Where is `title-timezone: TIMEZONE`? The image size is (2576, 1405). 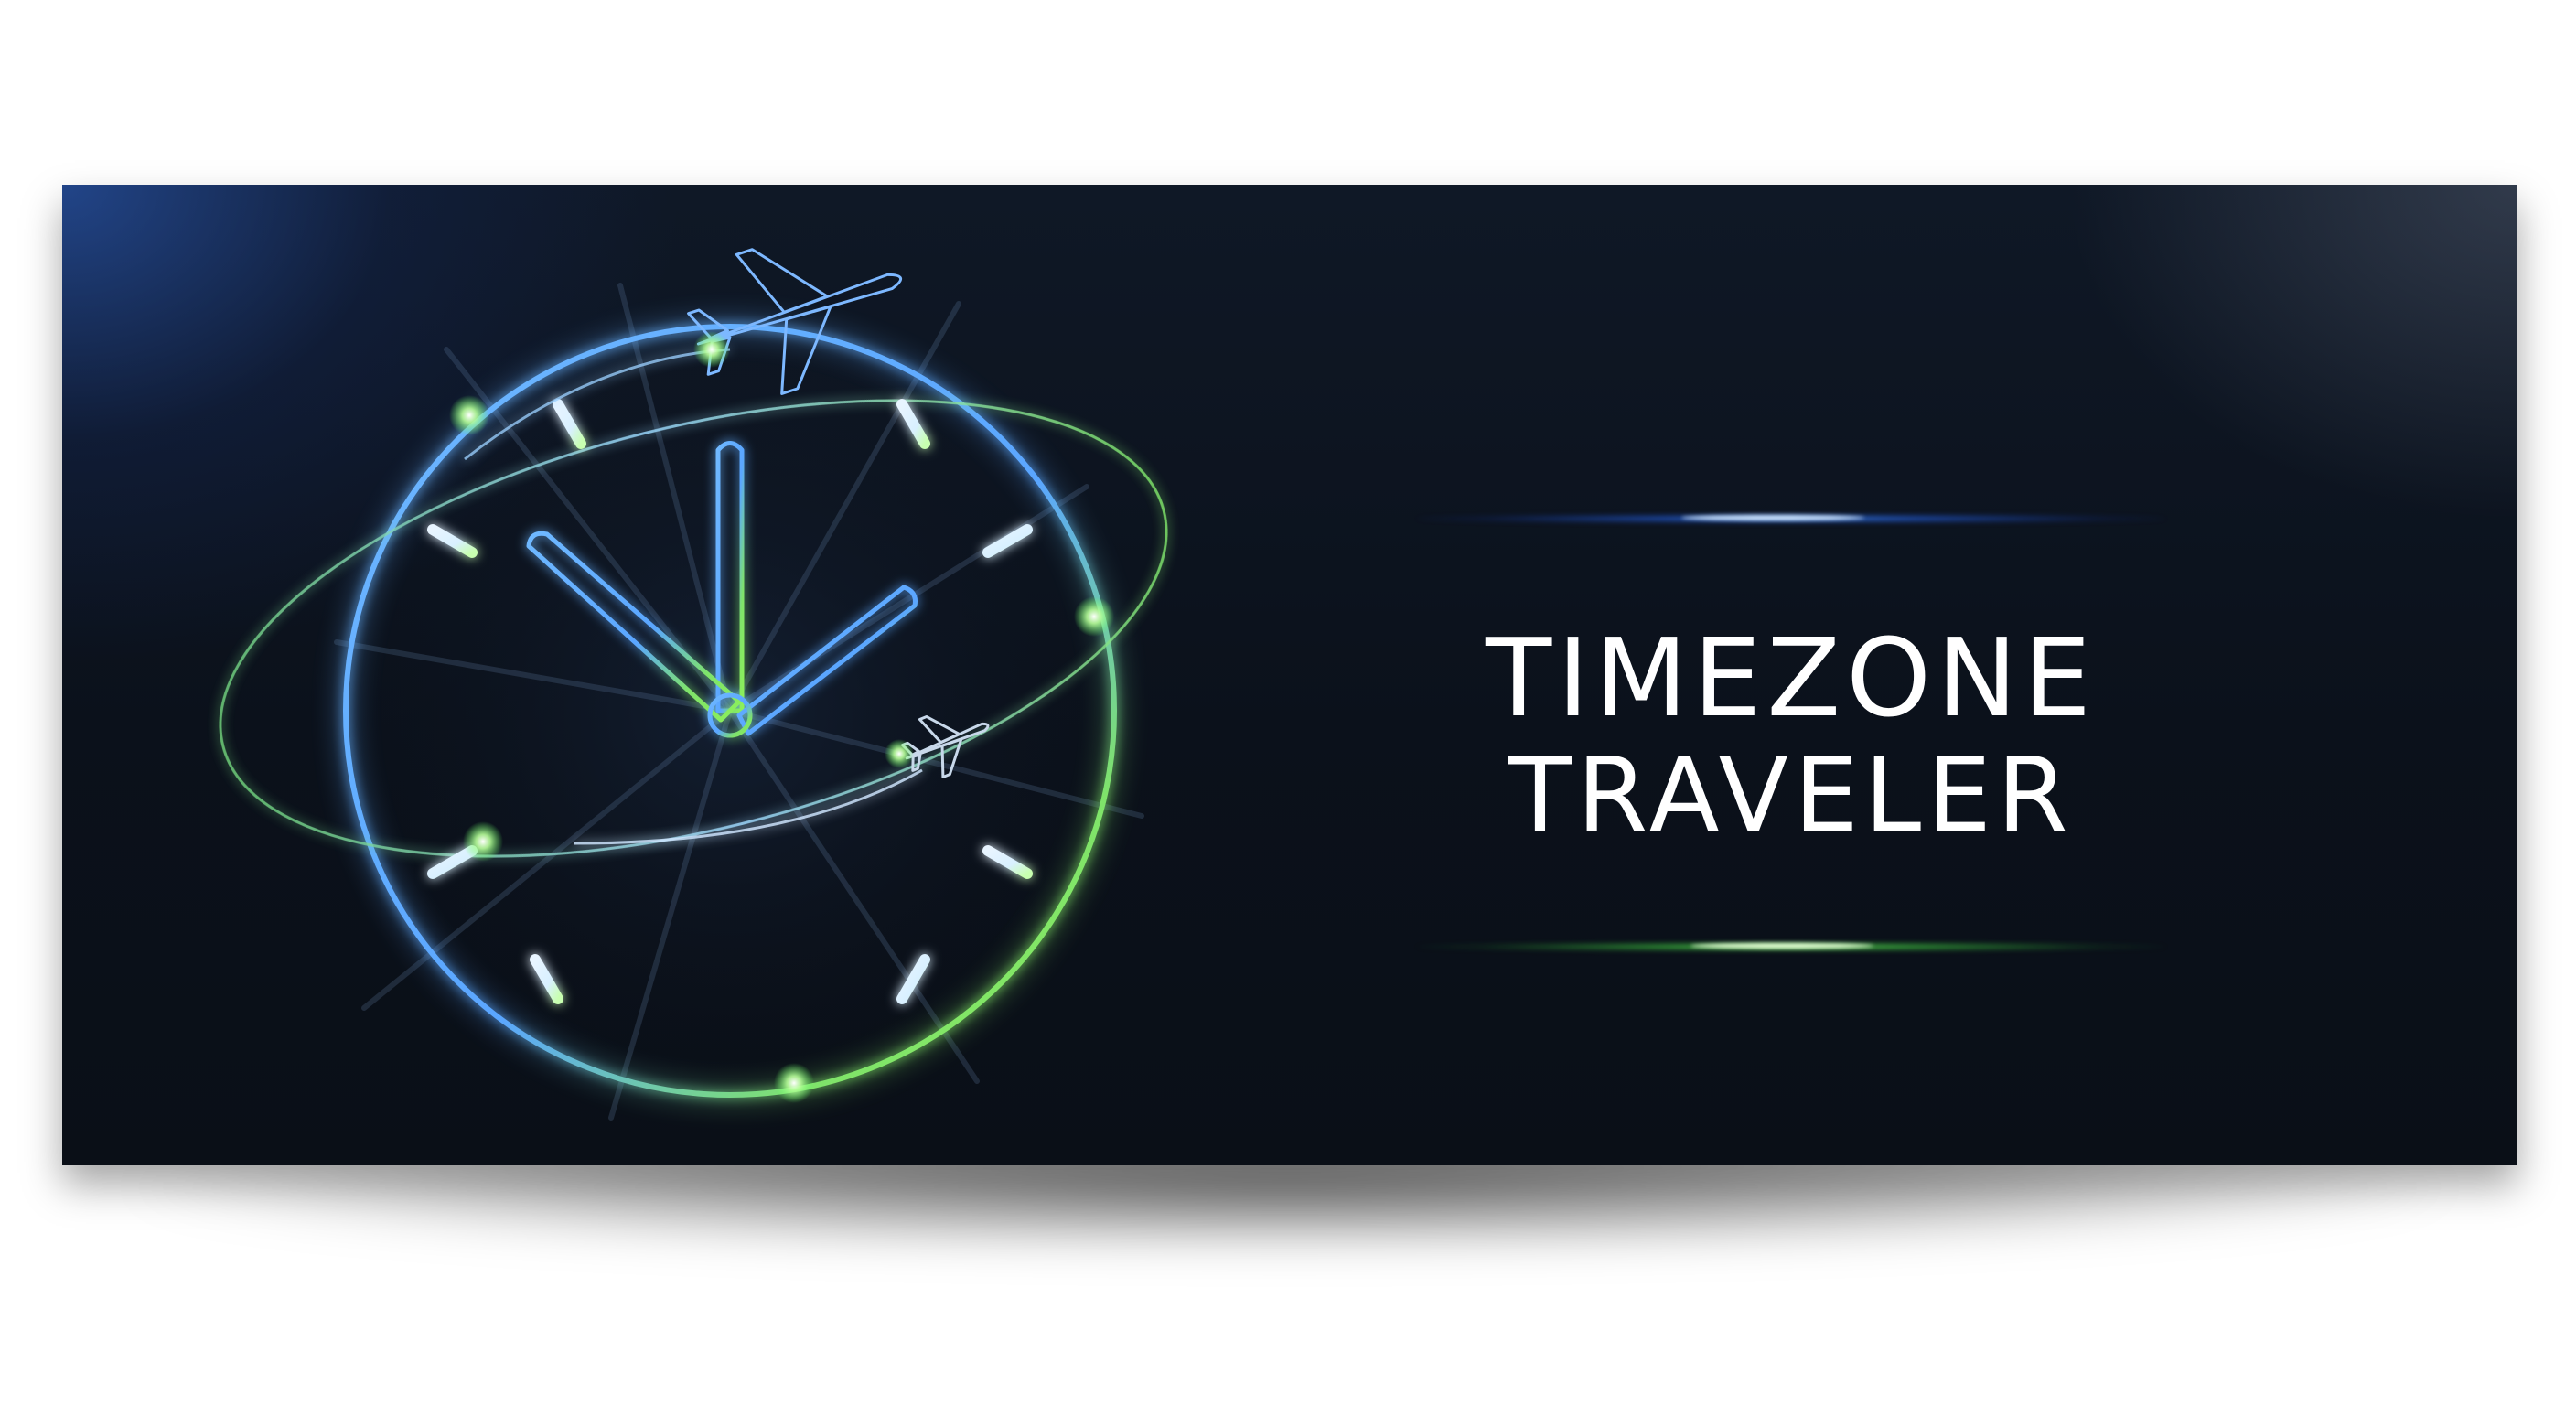 title-timezone: TIMEZONE is located at coordinates (1791, 678).